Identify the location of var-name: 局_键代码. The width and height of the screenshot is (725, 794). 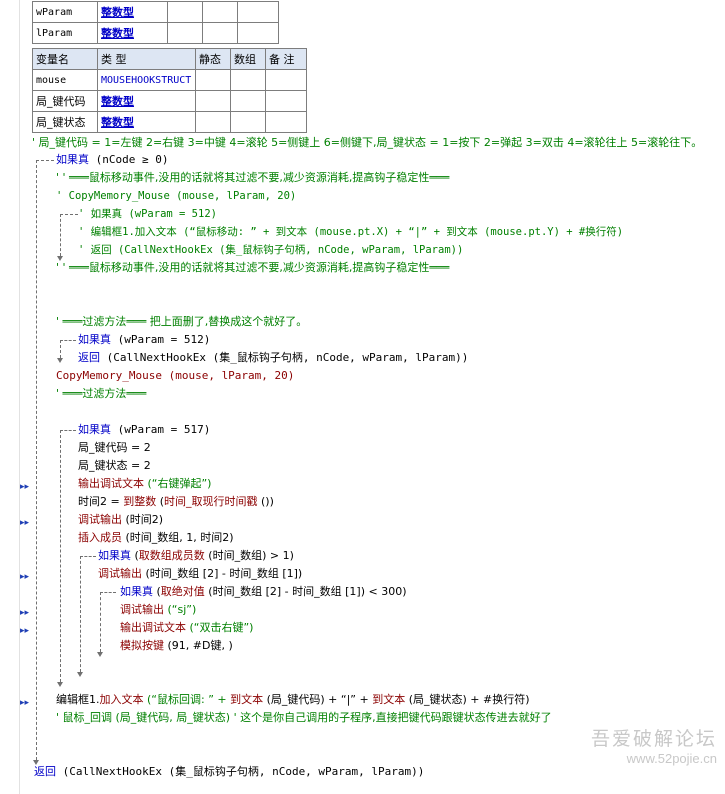
(65, 101).